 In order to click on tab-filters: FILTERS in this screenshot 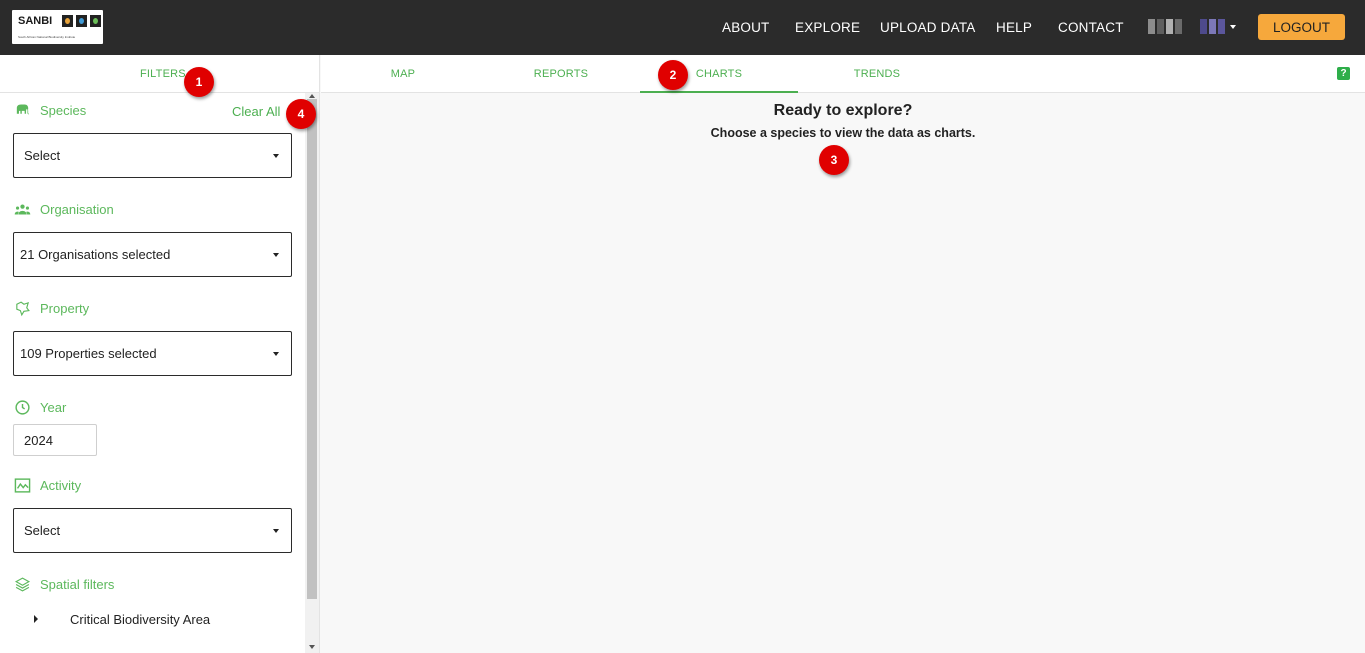, I will do `click(160, 74)`.